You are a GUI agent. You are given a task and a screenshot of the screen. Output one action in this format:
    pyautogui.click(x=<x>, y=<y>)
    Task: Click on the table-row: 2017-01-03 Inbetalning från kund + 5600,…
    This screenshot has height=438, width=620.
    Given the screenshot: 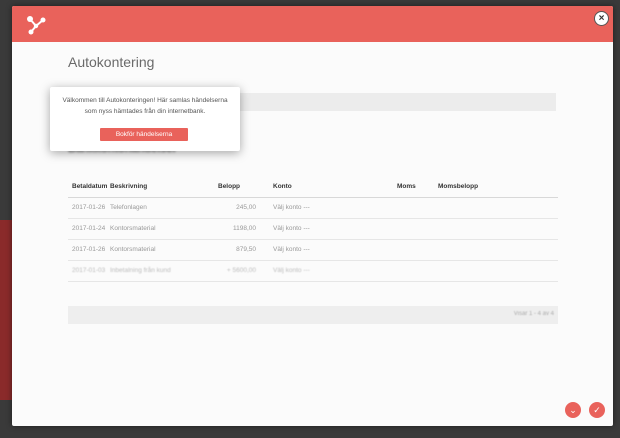 What is the action you would take?
    pyautogui.click(x=313, y=271)
    